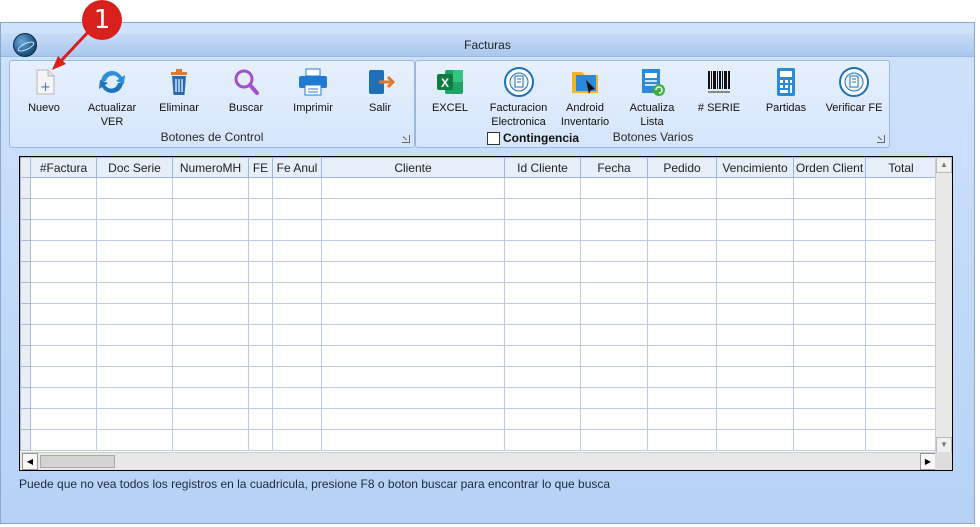 The width and height of the screenshot is (980, 527). What do you see at coordinates (30, 461) in the screenshot?
I see `scroll-left-icon: ◀` at bounding box center [30, 461].